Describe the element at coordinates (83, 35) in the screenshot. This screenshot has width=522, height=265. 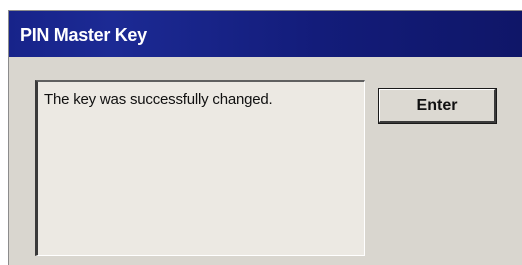
I see `window-title: PIN Master Key` at that location.